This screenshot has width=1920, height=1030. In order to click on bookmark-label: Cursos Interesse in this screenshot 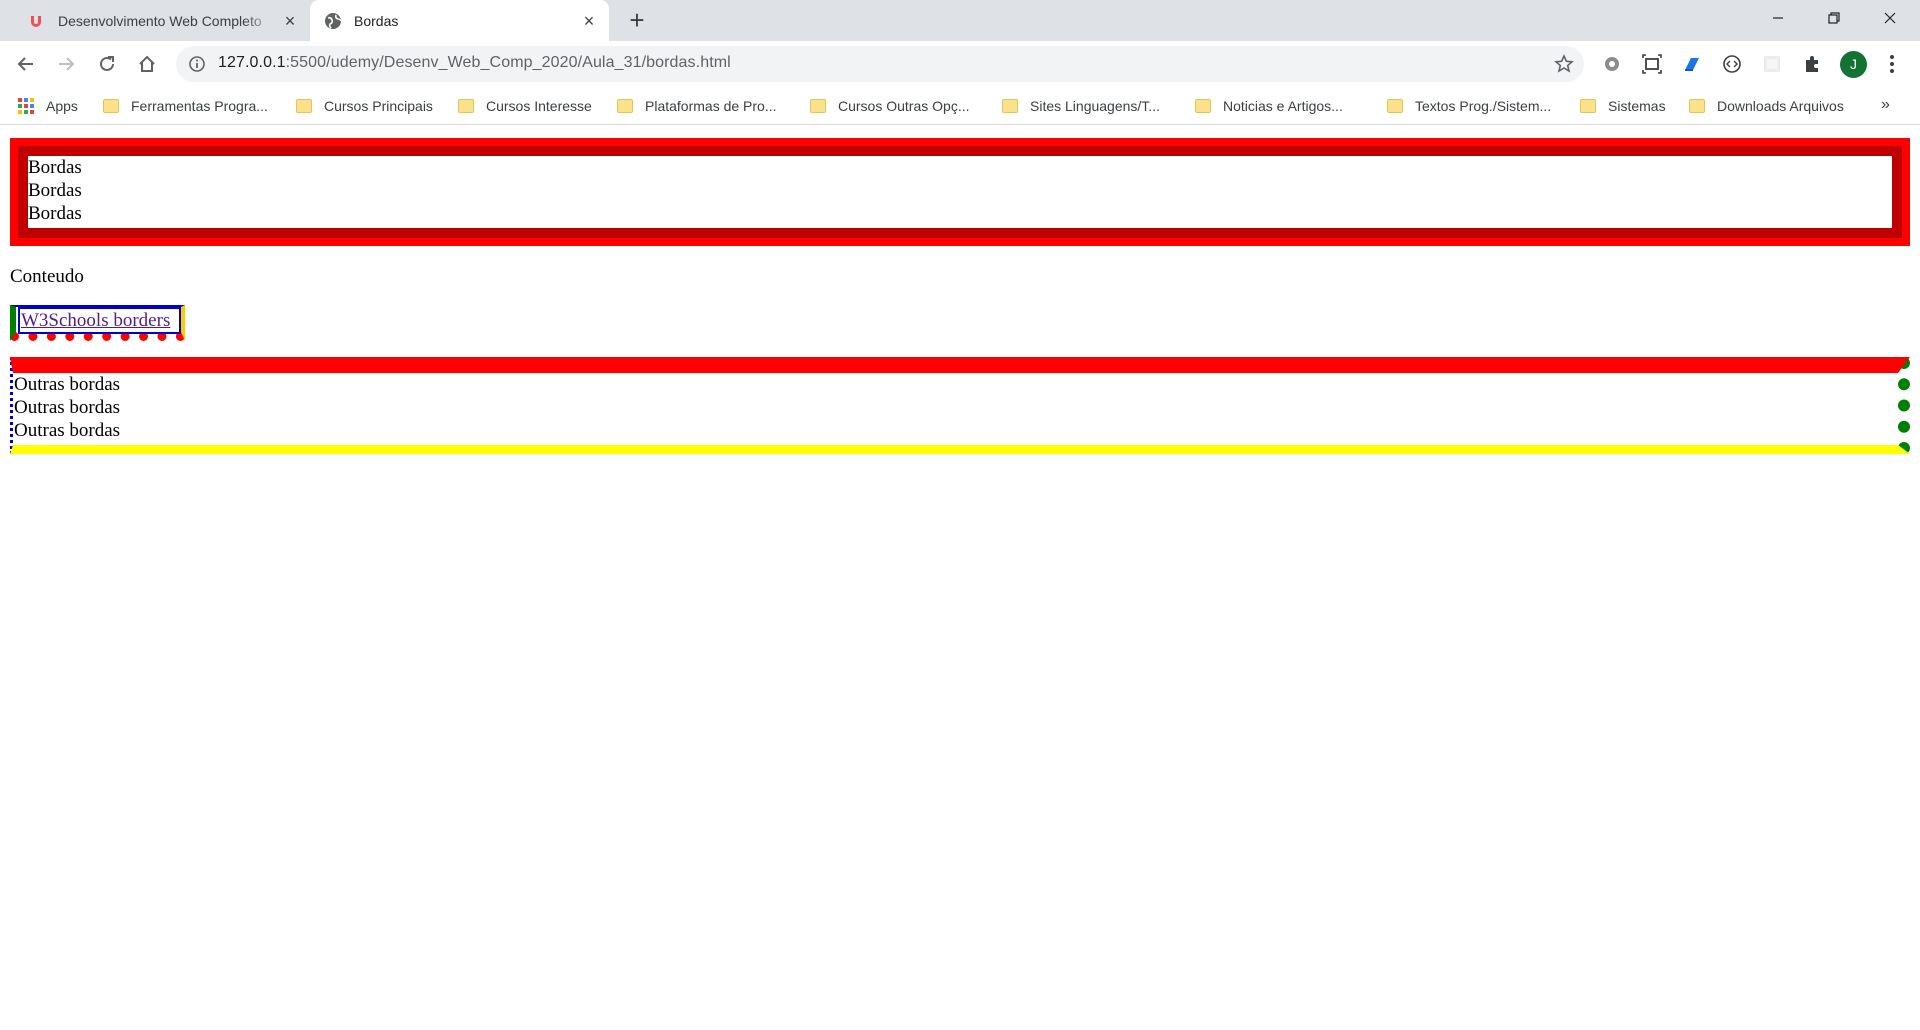, I will do `click(539, 106)`.